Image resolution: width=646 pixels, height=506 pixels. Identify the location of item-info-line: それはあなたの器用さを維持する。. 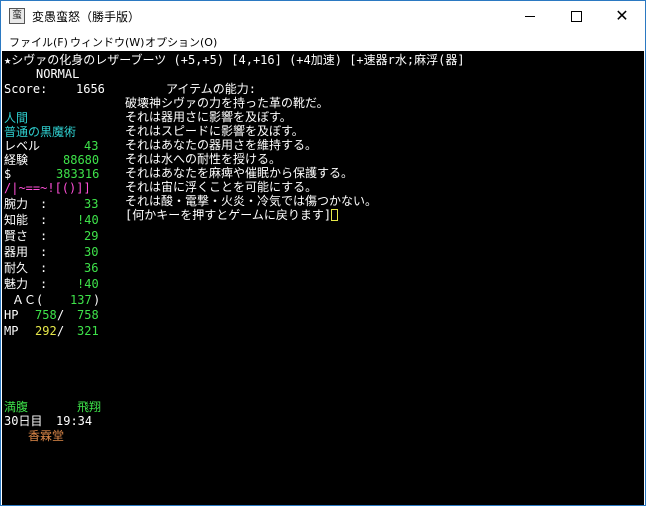
(221, 145).